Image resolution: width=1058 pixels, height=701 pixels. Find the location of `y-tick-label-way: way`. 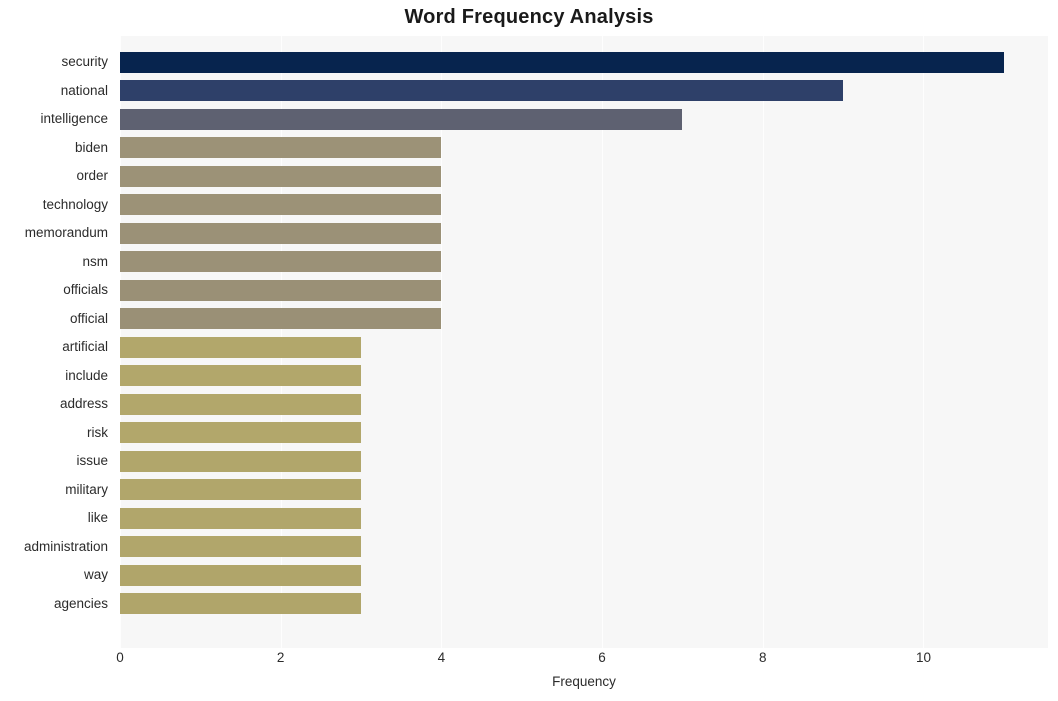

y-tick-label-way: way is located at coordinates (95, 574).